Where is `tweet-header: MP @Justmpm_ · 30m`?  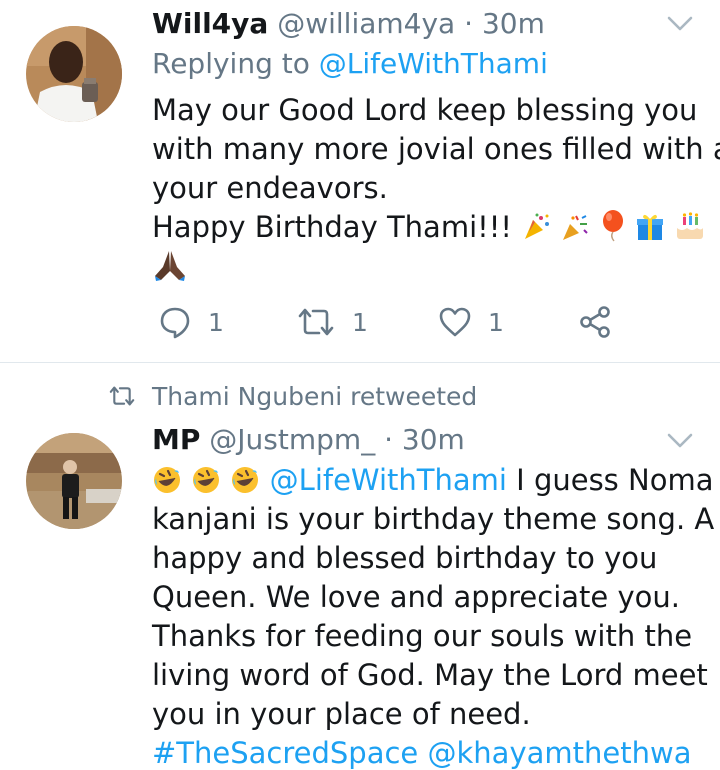 tweet-header: MP @Justmpm_ · 30m is located at coordinates (308, 440).